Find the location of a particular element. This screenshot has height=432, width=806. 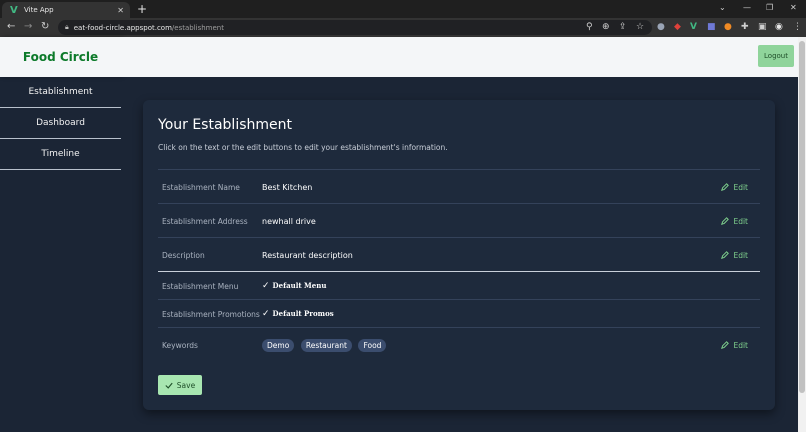

maximize-icon: ❐ is located at coordinates (769, 7).